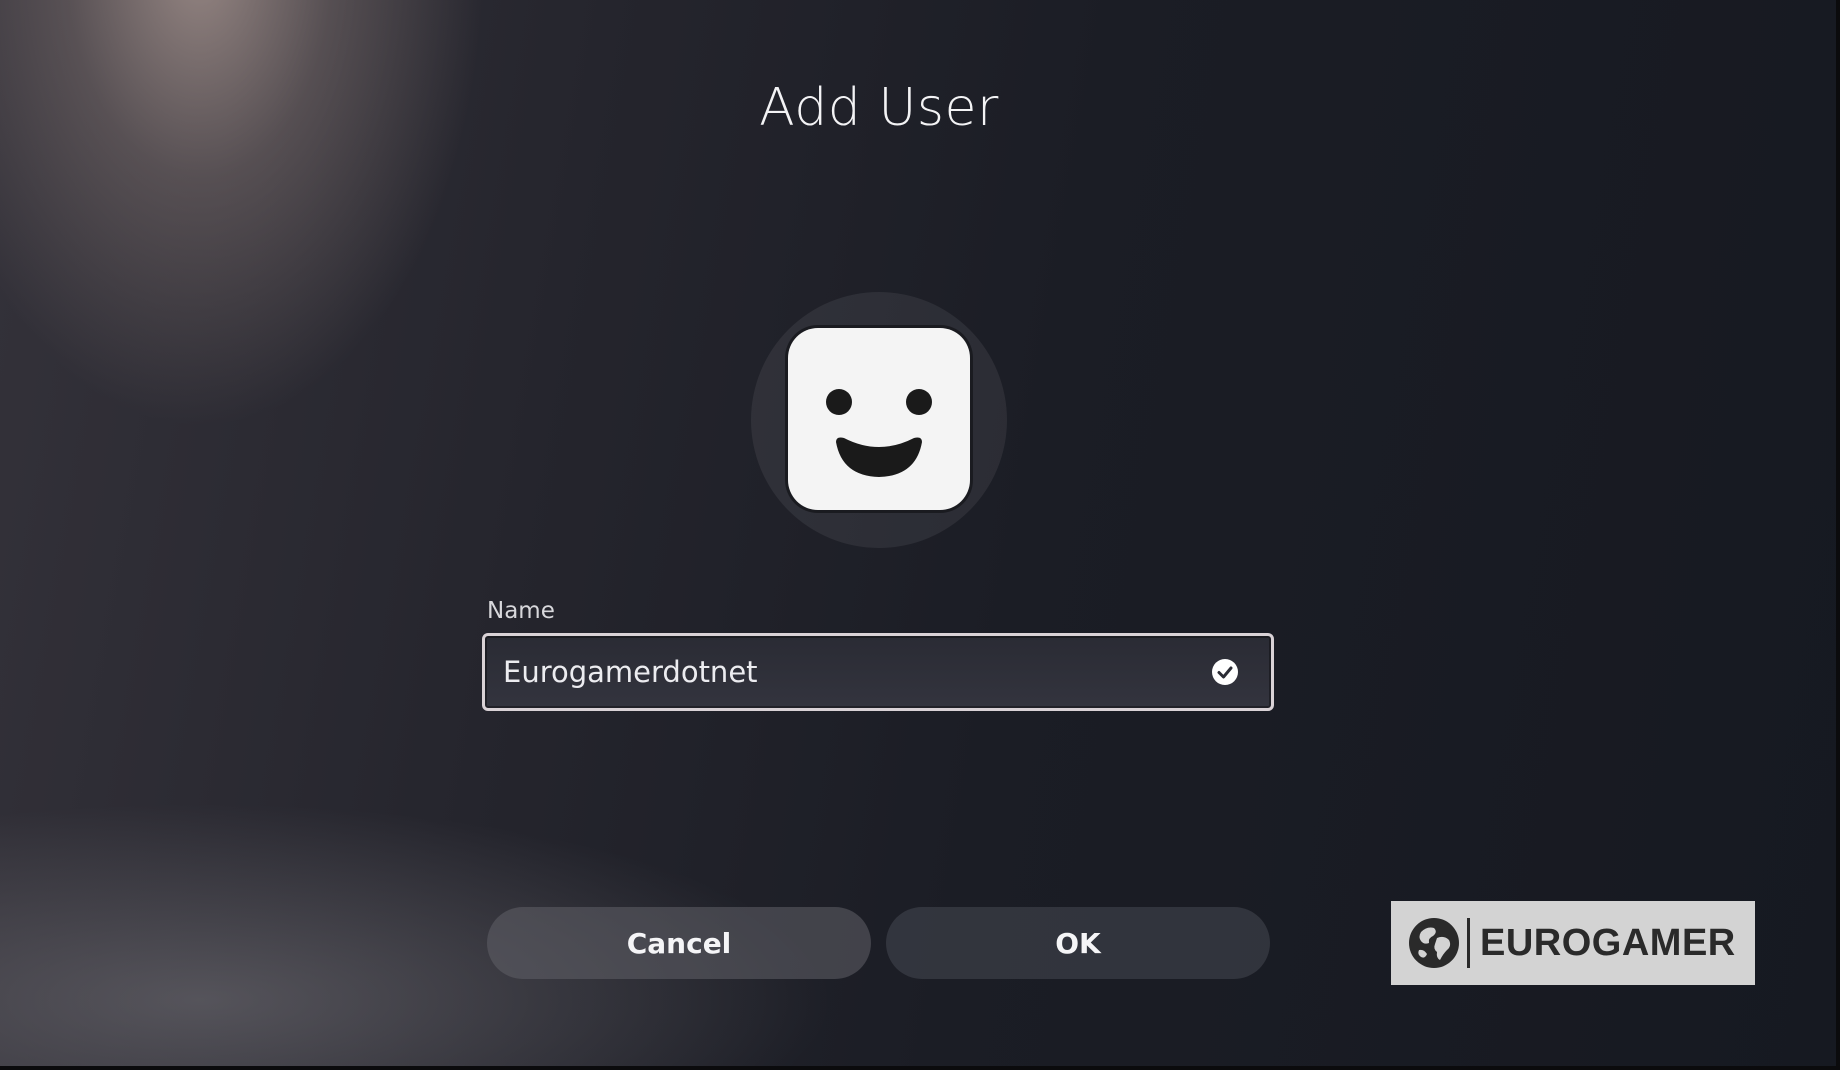 This screenshot has height=1070, width=1840. I want to click on name-input, so click(843, 672).